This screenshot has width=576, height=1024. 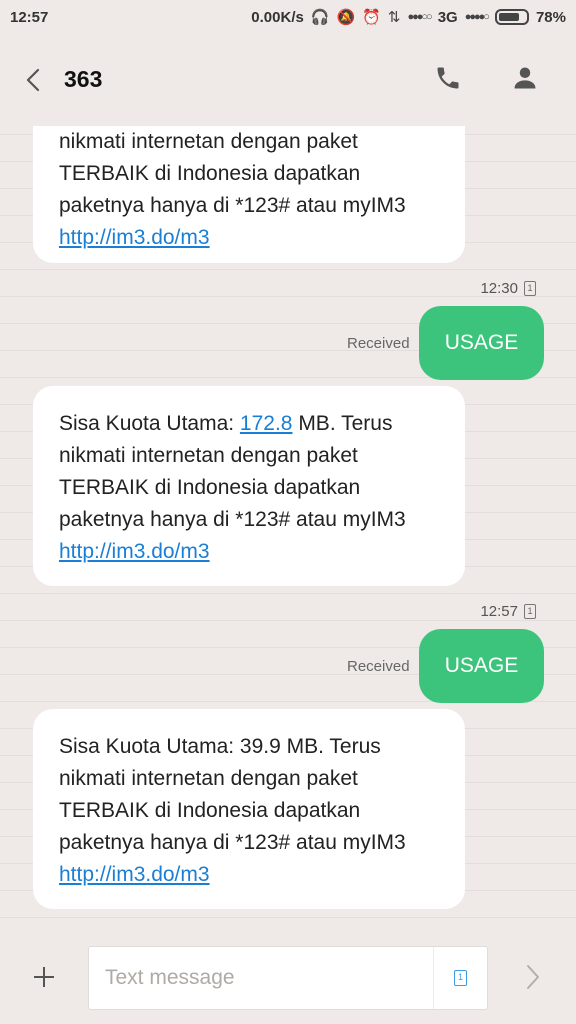 I want to click on plus-icon, so click(x=44, y=977).